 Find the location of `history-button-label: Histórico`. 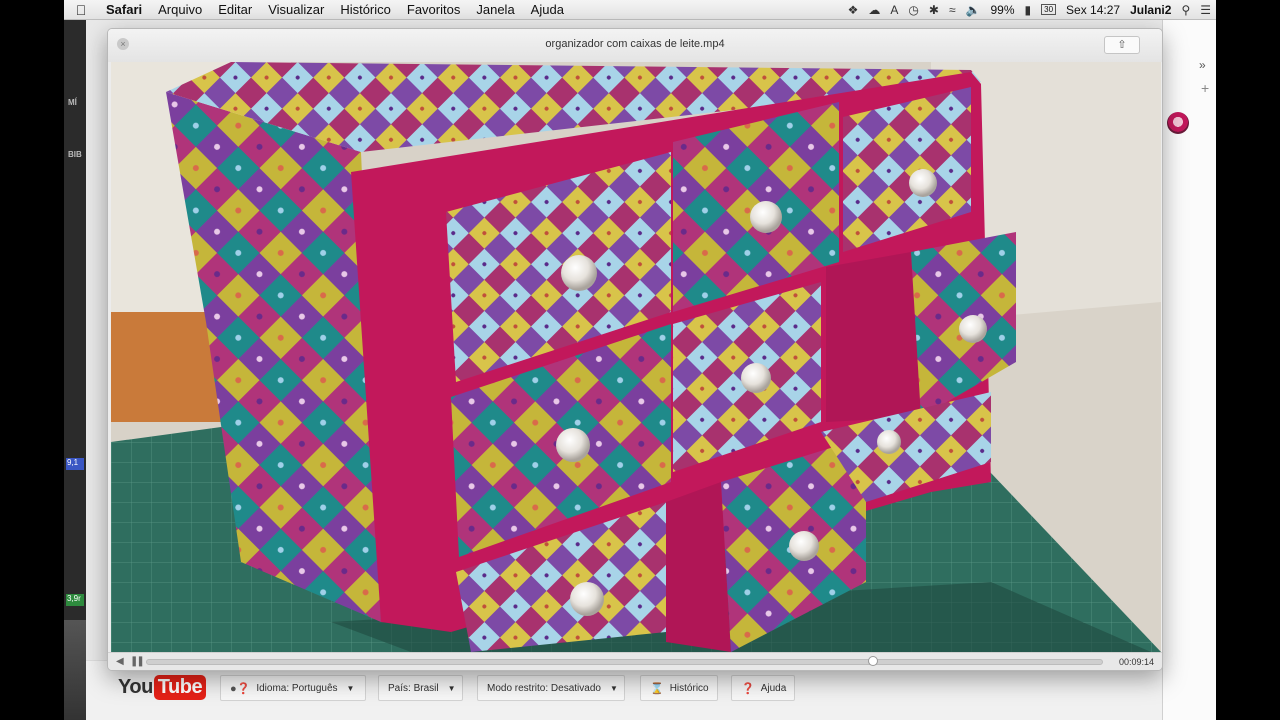

history-button-label: Histórico is located at coordinates (689, 688).